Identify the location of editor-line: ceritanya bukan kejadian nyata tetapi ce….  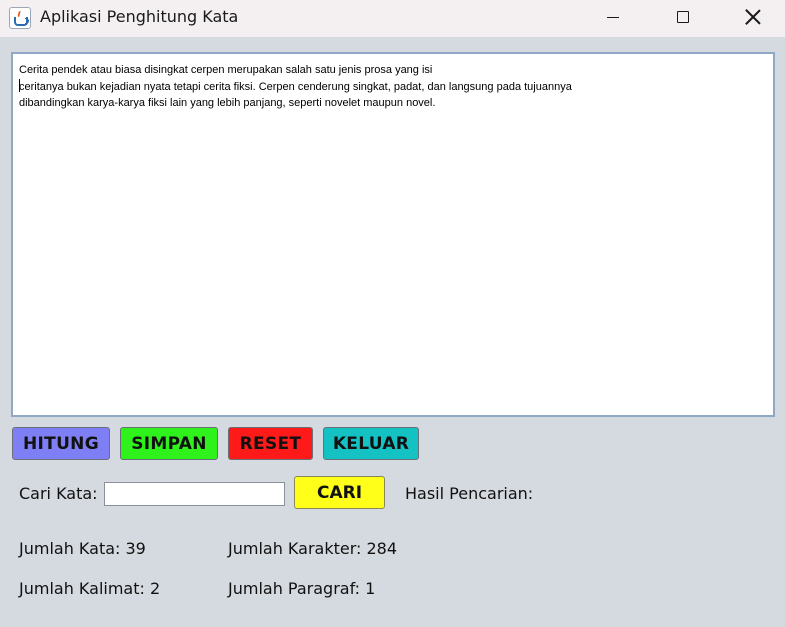
(295, 86).